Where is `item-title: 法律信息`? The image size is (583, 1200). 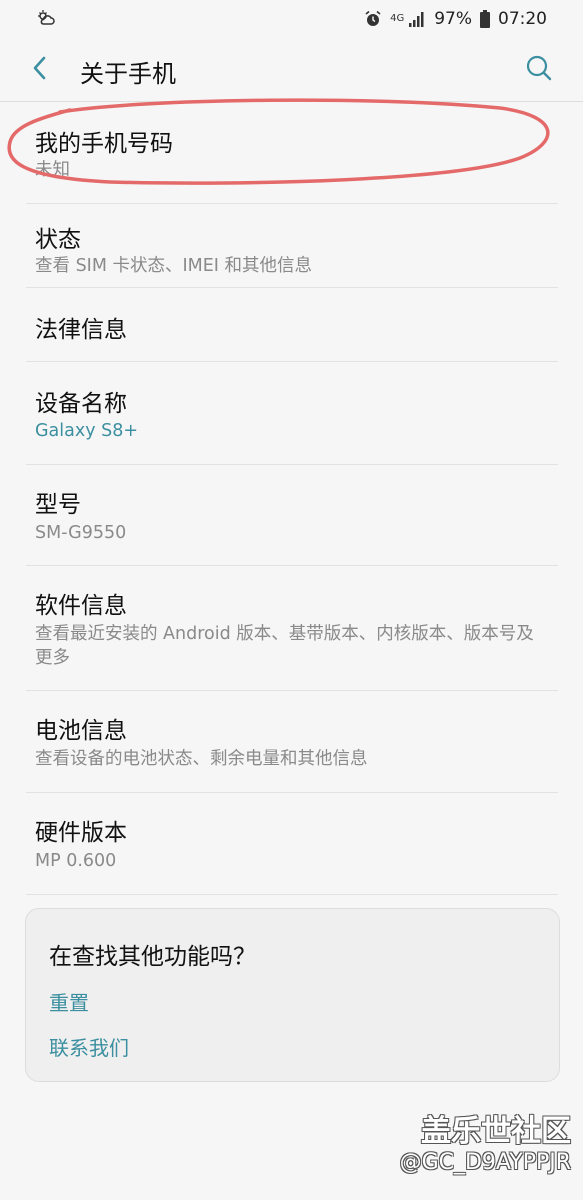
item-title: 法律信息 is located at coordinates (81, 330).